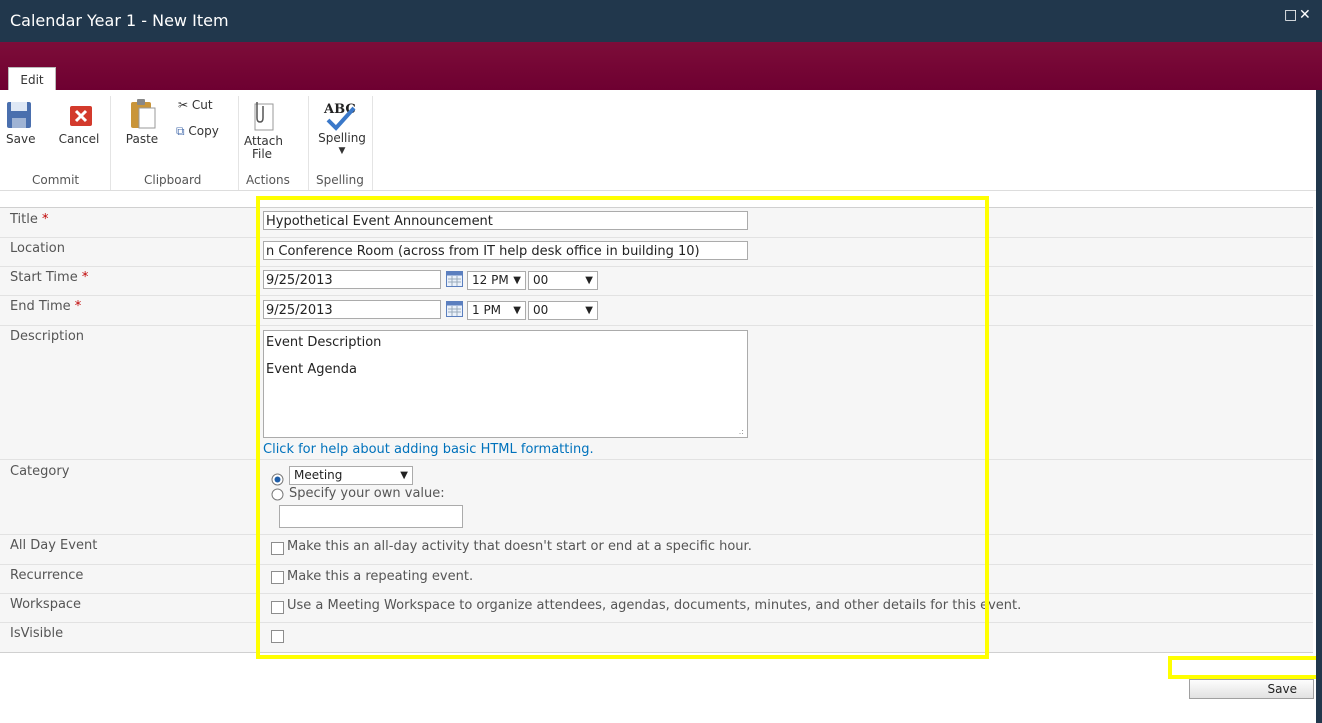 The width and height of the screenshot is (1322, 723). Describe the element at coordinates (661, 66) in the screenshot. I see `ribbon-tab-band` at that location.